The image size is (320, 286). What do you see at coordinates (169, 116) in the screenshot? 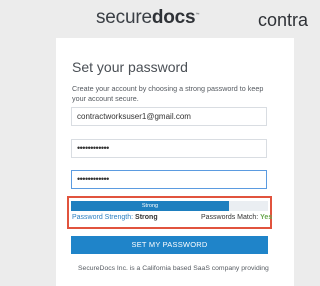
I see `email-field: contractworksuser1@gmail.com` at bounding box center [169, 116].